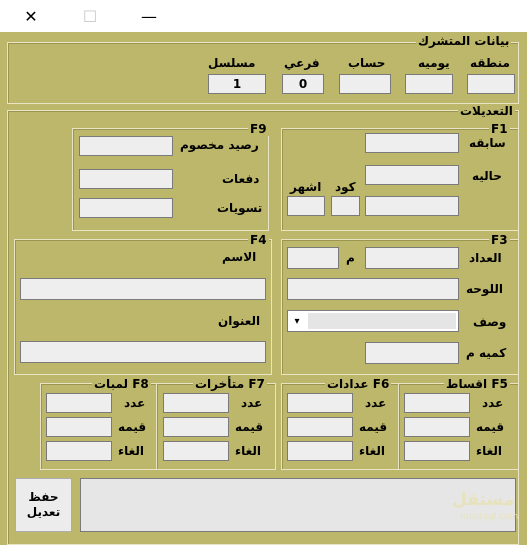 This screenshot has width=527, height=545. Describe the element at coordinates (348, 384) in the screenshot. I see `f6-heading: عدادات` at that location.